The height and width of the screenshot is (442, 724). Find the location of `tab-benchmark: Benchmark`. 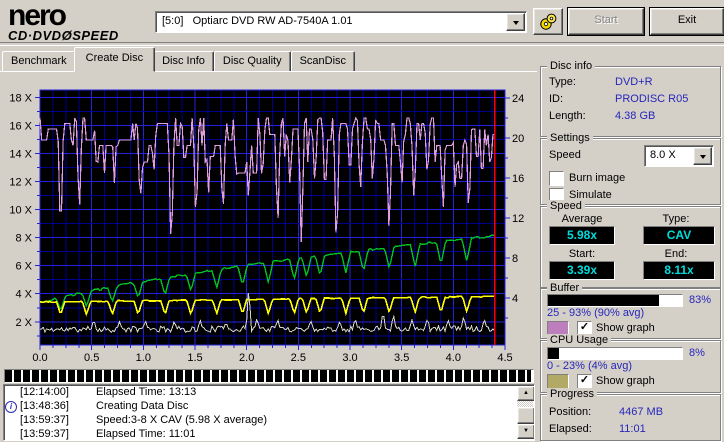

tab-benchmark: Benchmark is located at coordinates (39, 61).